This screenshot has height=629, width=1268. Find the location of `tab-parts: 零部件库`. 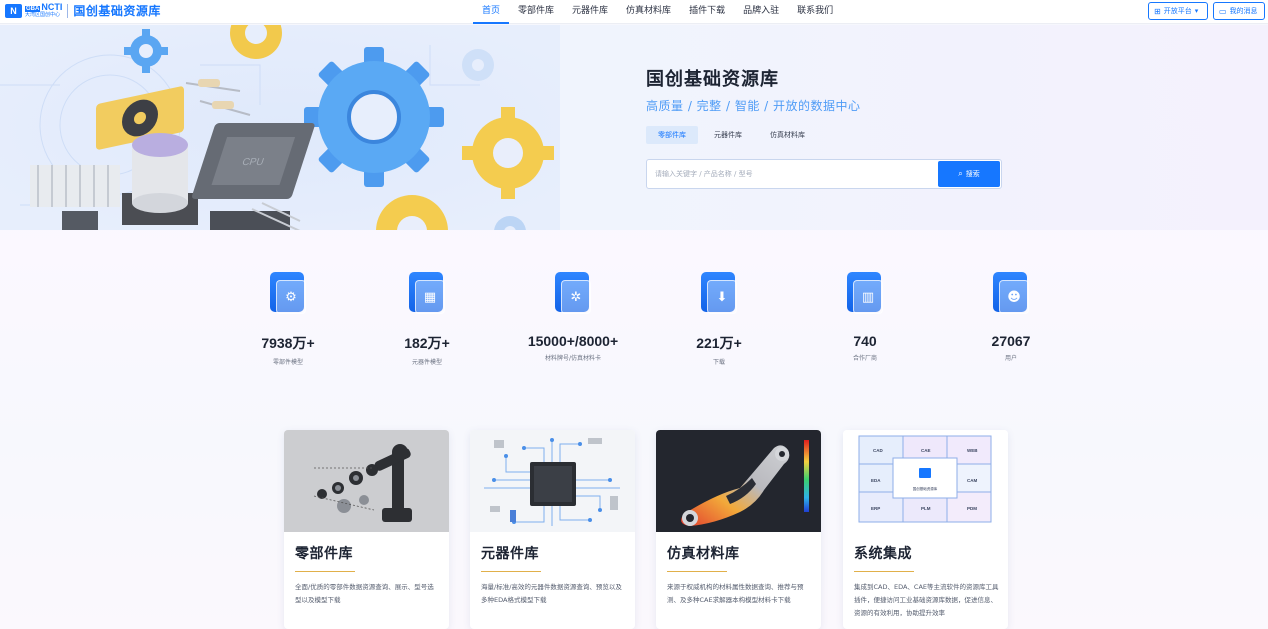

tab-parts: 零部件库 is located at coordinates (672, 135).